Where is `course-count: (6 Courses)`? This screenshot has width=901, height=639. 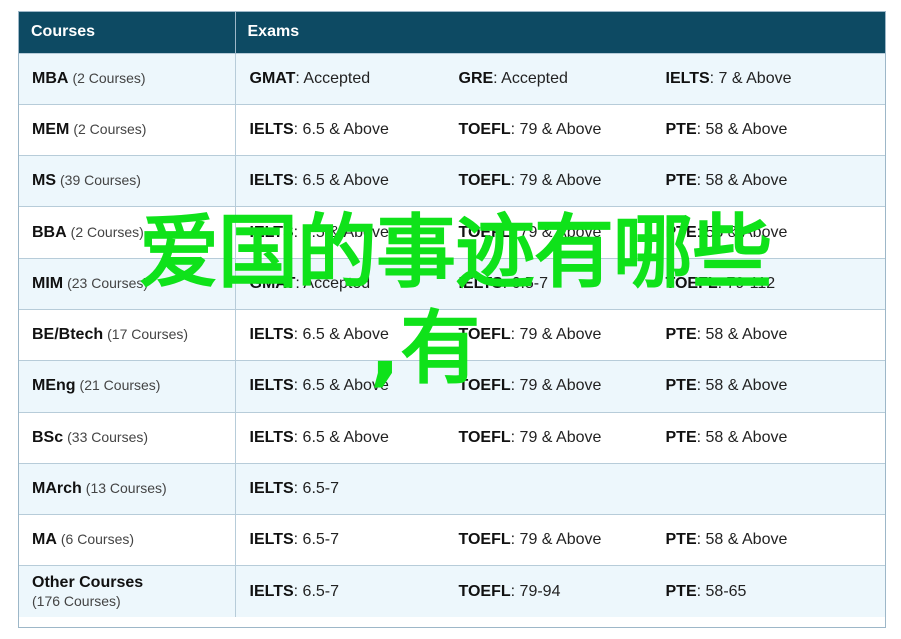 course-count: (6 Courses) is located at coordinates (97, 539).